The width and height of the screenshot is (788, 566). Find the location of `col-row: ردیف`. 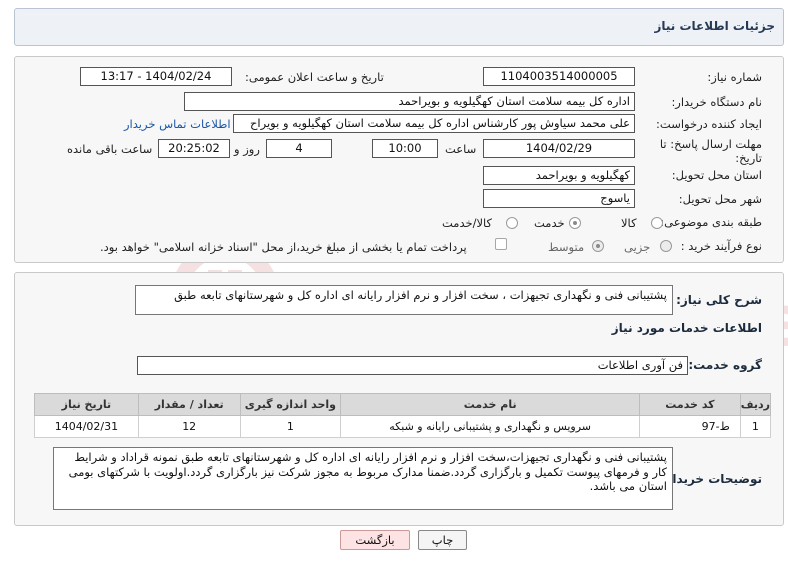

col-row: ردیف is located at coordinates (755, 404).